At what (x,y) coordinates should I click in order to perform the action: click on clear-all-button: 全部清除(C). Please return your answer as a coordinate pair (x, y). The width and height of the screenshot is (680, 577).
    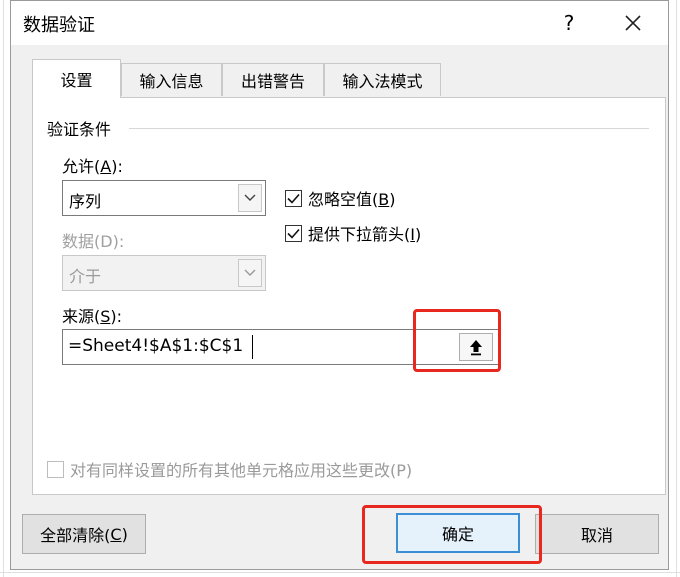
    Looking at the image, I should click on (84, 534).